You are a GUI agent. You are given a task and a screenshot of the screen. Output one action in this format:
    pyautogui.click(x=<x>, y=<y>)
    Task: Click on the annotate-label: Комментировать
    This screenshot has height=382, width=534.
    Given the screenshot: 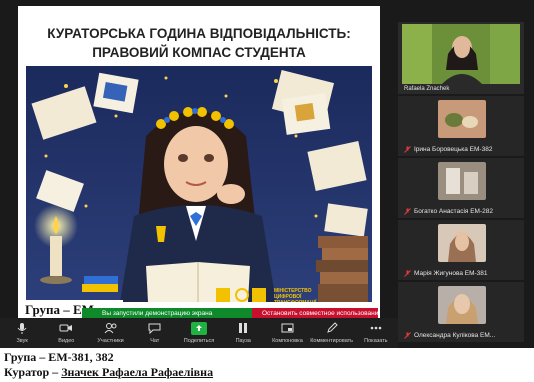 What is the action you would take?
    pyautogui.click(x=332, y=341)
    